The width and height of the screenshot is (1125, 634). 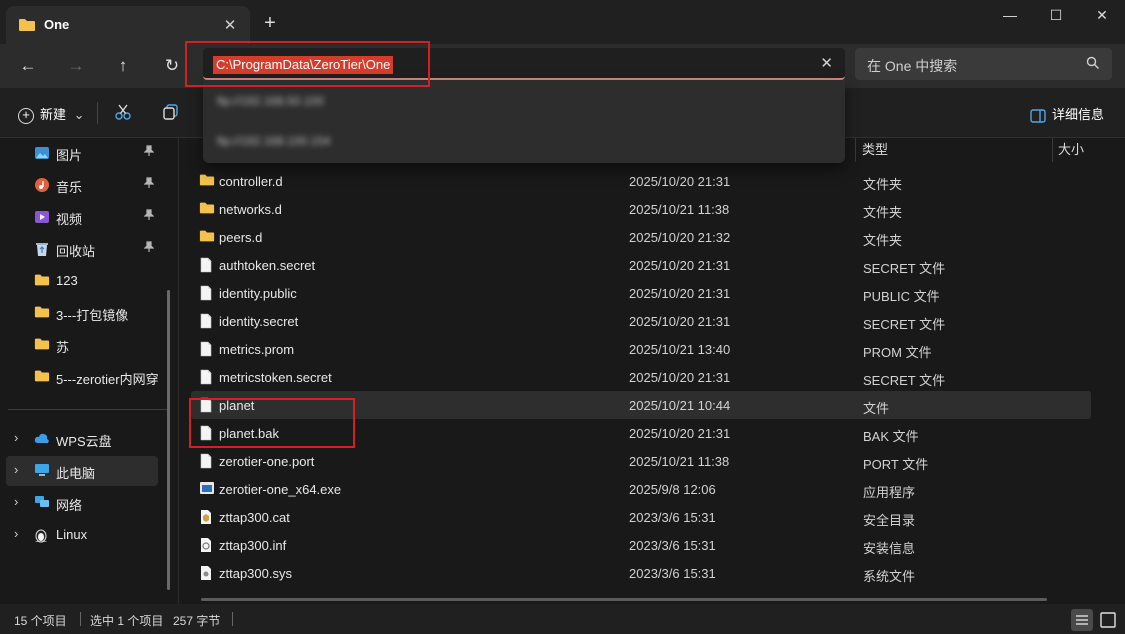 What do you see at coordinates (51, 114) in the screenshot?
I see `new-button: + 新建 ⌄` at bounding box center [51, 114].